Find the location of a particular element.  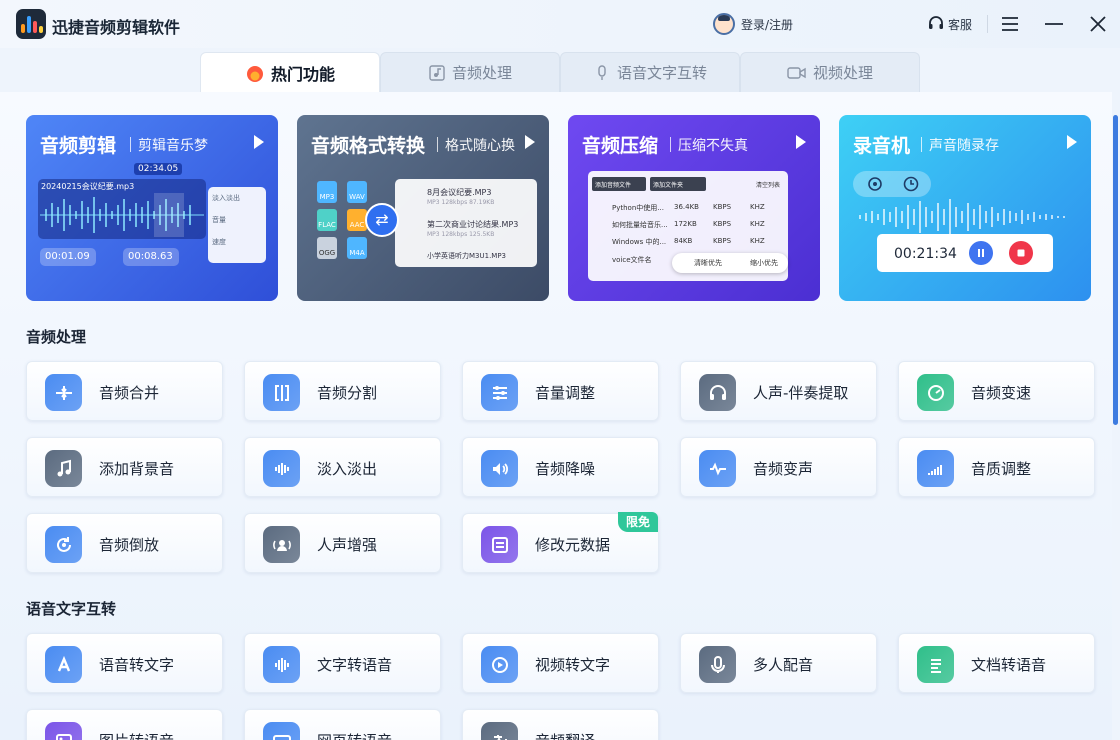

feature-card: 音频倒放 is located at coordinates (124, 543).